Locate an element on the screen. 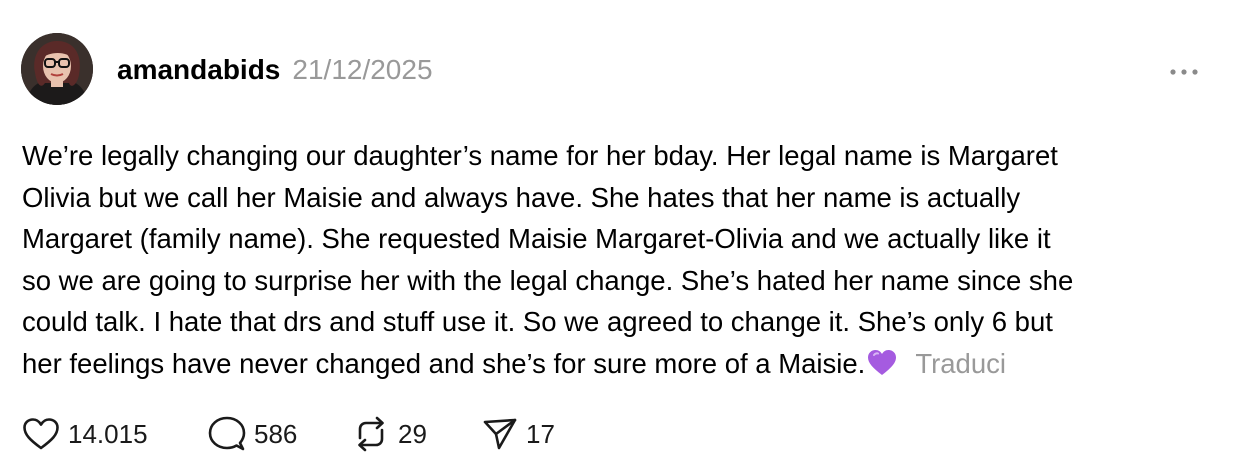 This screenshot has width=1242, height=476. like-count: 14.015 is located at coordinates (108, 433).